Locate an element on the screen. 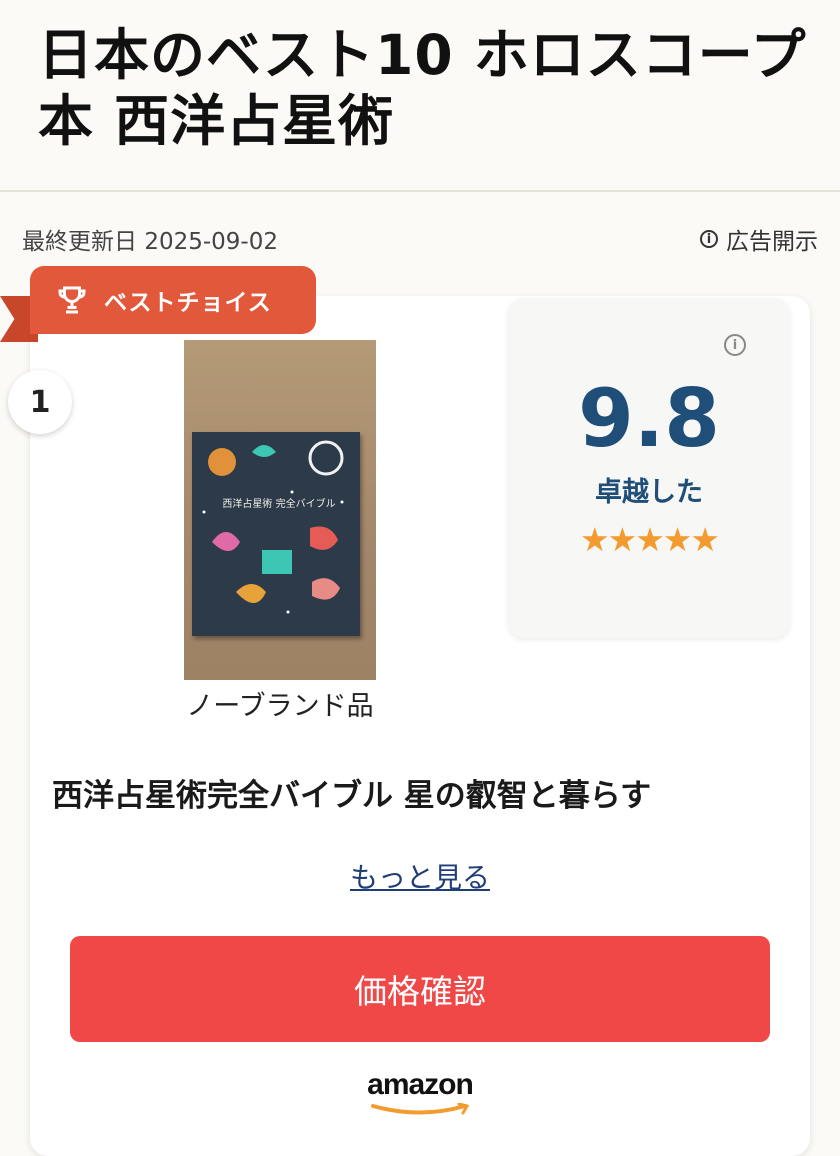  header-divider is located at coordinates (420, 191).